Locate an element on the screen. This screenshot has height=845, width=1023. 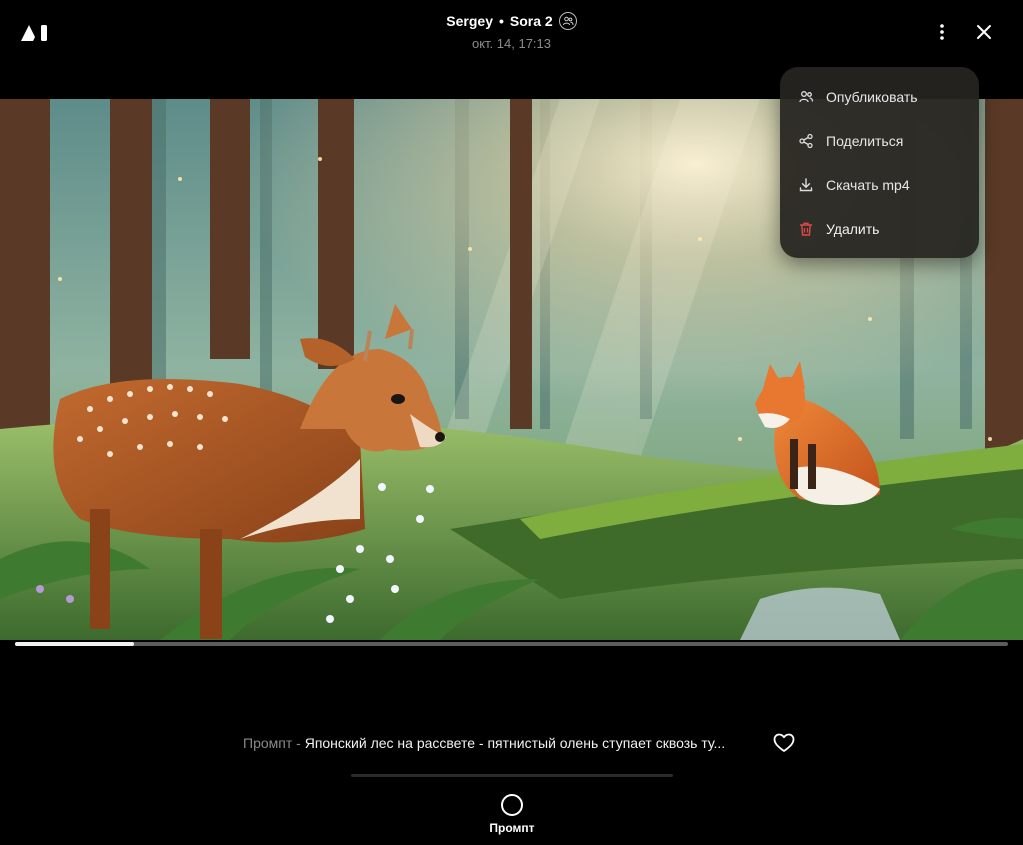
heart-icon is located at coordinates (784, 743).